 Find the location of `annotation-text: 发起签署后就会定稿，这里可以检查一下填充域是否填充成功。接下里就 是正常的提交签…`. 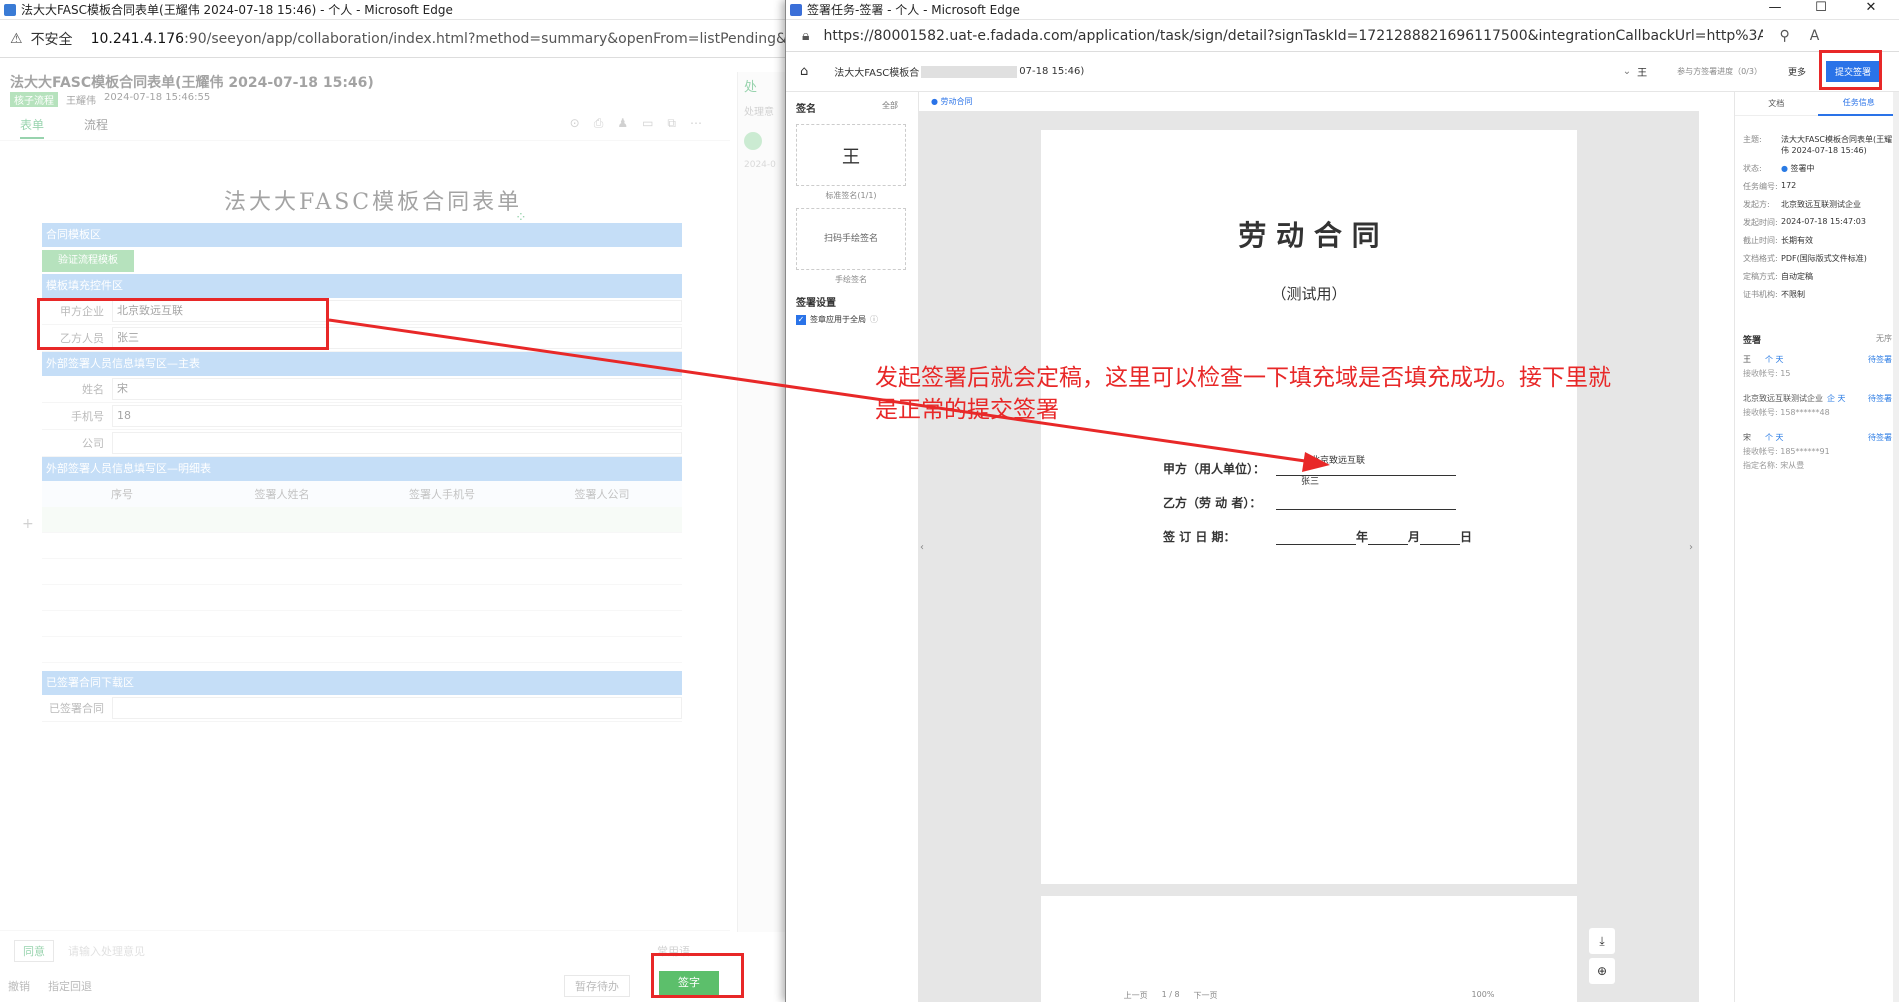

annotation-text: 发起签署后就会定稿，这里可以检查一下填充域是否填充成功。接下里就 是正常的提交签… is located at coordinates (1380, 394).